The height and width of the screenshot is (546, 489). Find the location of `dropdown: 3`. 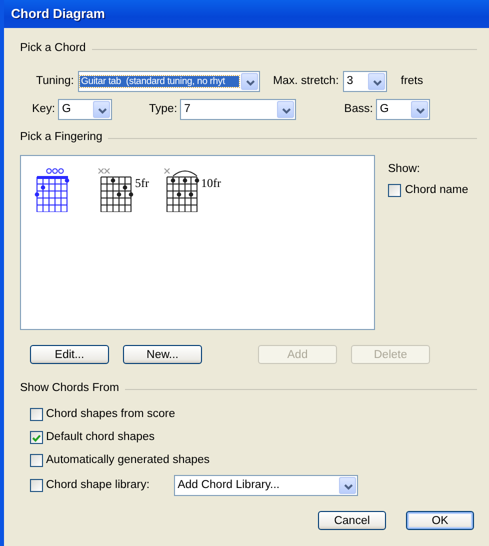

dropdown: 3 is located at coordinates (364, 81).